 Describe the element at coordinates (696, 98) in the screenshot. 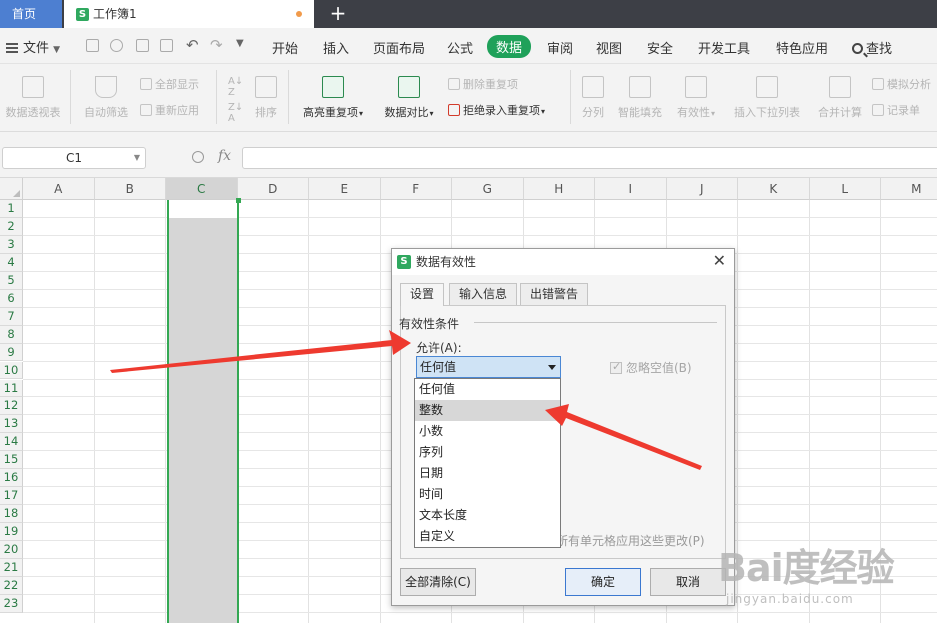

I see `validity-button: 有效性▾` at that location.